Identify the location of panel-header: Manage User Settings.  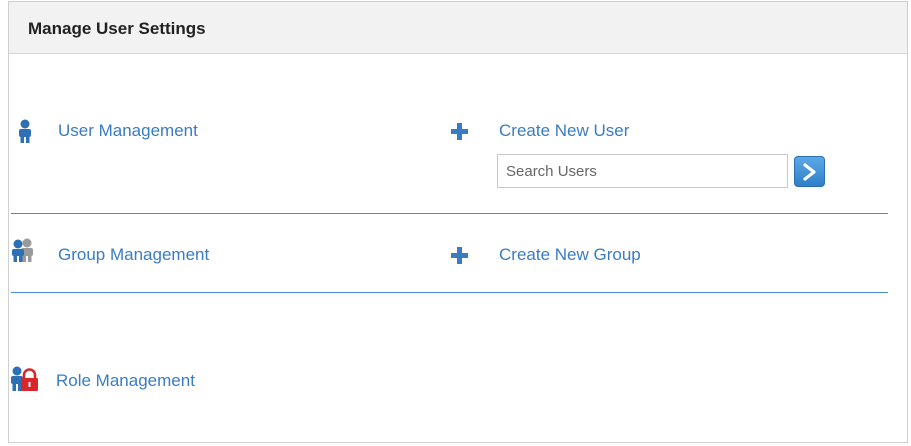
(458, 28).